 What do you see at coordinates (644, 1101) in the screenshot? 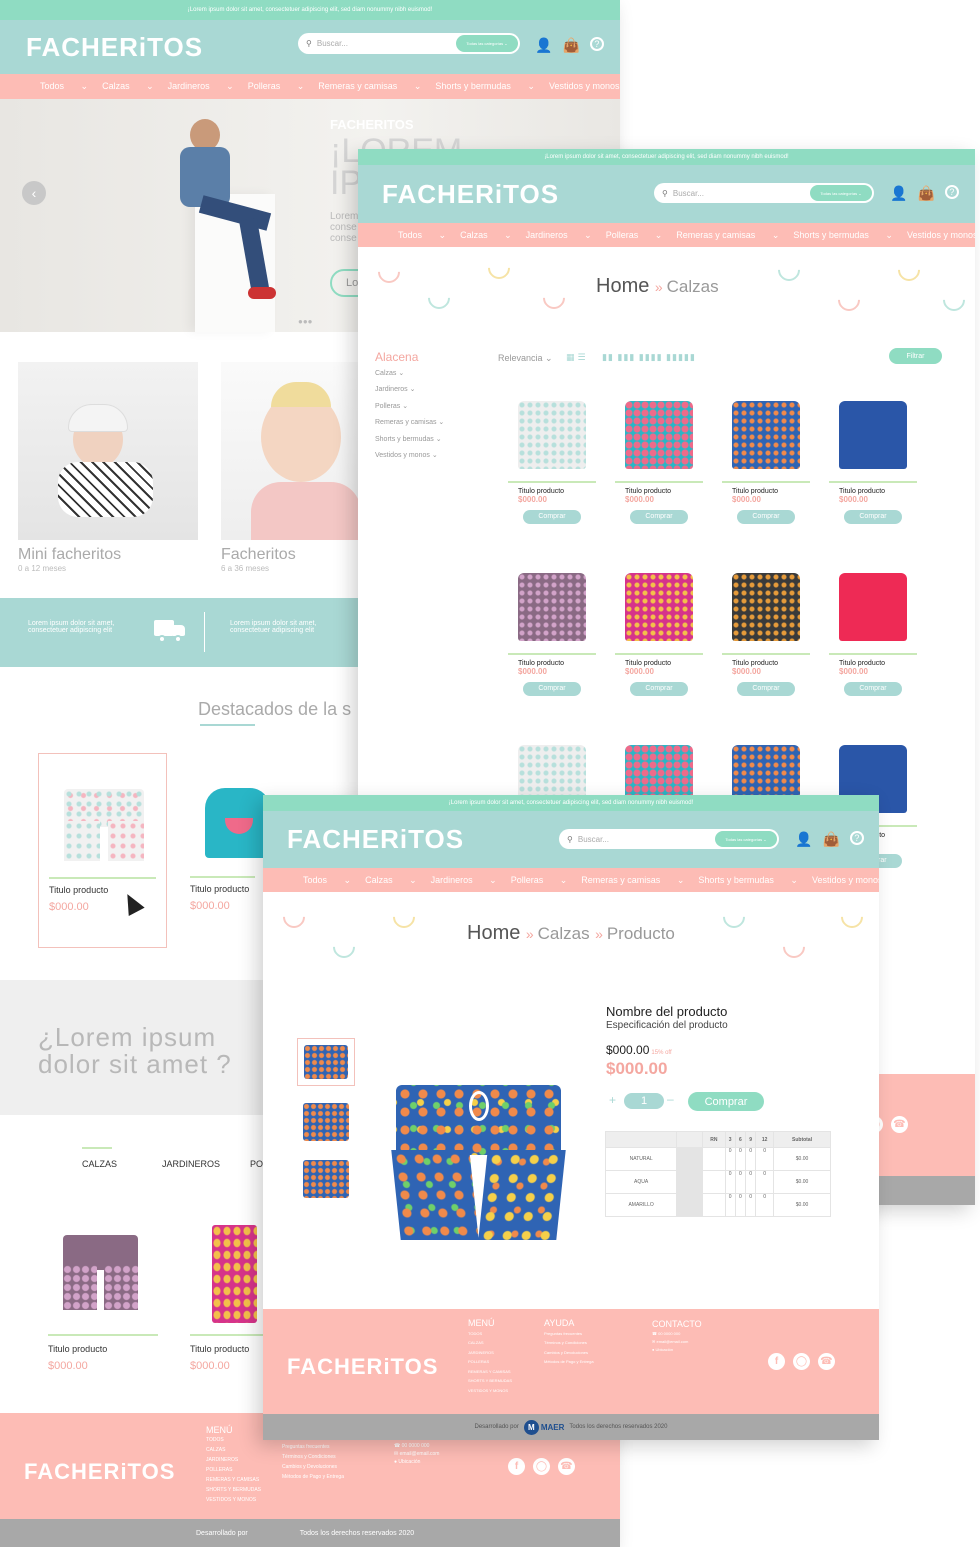
I see `qty-input: 1` at bounding box center [644, 1101].